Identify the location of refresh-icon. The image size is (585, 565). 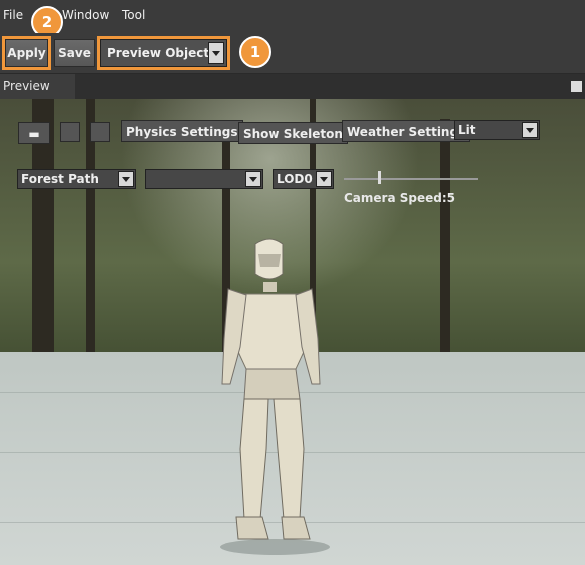
(70, 132).